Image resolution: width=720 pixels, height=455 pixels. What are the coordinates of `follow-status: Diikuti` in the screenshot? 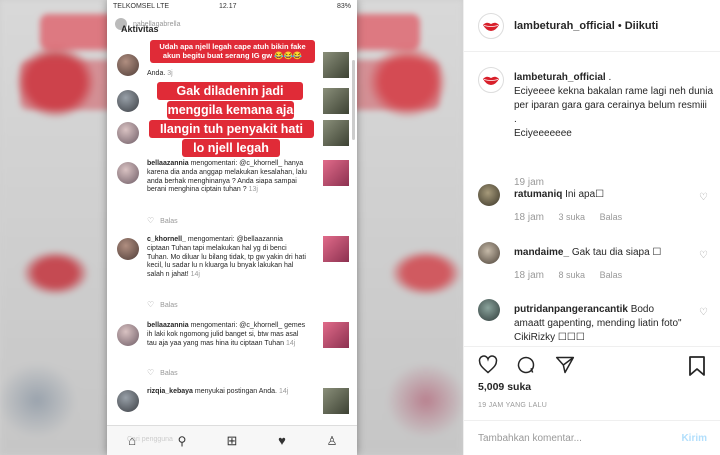 It's located at (642, 26).